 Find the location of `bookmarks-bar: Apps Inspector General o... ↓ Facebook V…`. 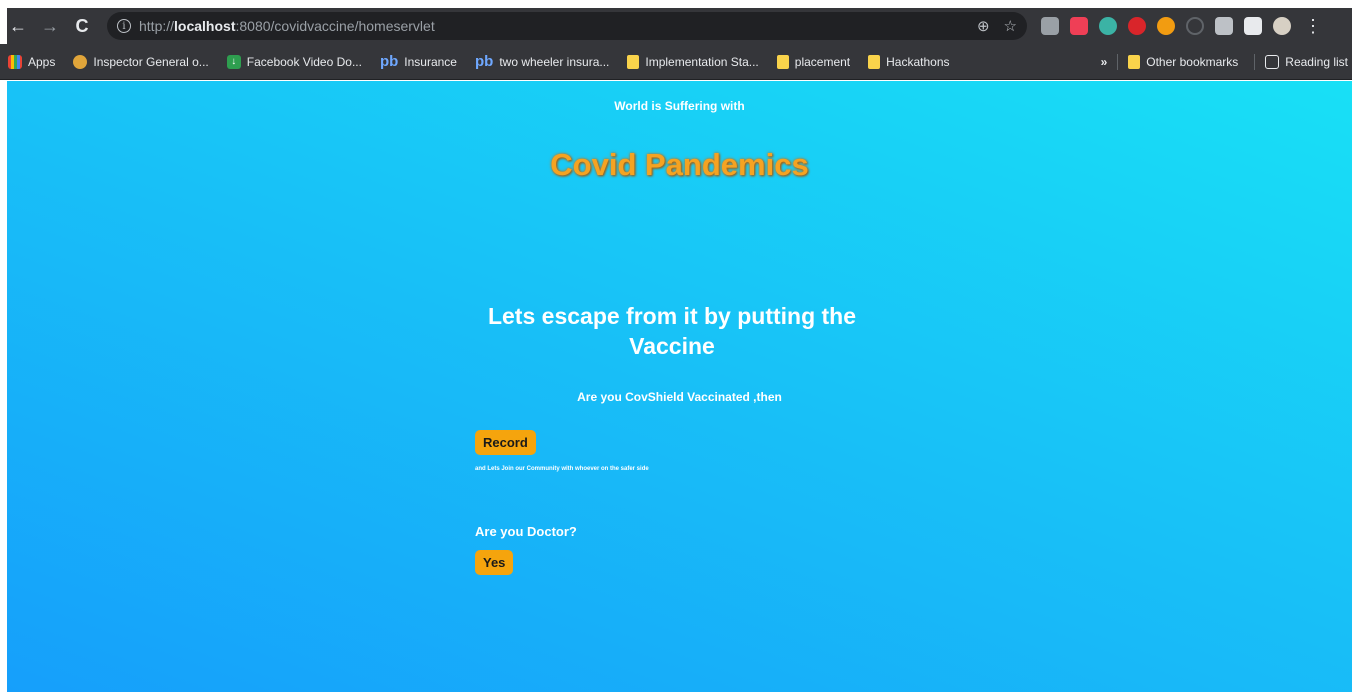

bookmarks-bar: Apps Inspector General o... ↓ Facebook V… is located at coordinates (676, 62).